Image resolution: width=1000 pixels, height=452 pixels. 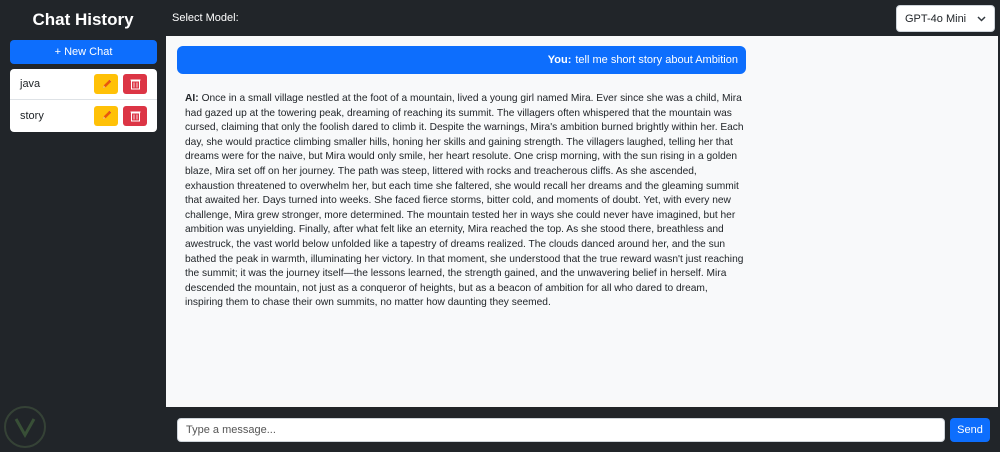 What do you see at coordinates (54, 84) in the screenshot?
I see `chat-item-label: java` at bounding box center [54, 84].